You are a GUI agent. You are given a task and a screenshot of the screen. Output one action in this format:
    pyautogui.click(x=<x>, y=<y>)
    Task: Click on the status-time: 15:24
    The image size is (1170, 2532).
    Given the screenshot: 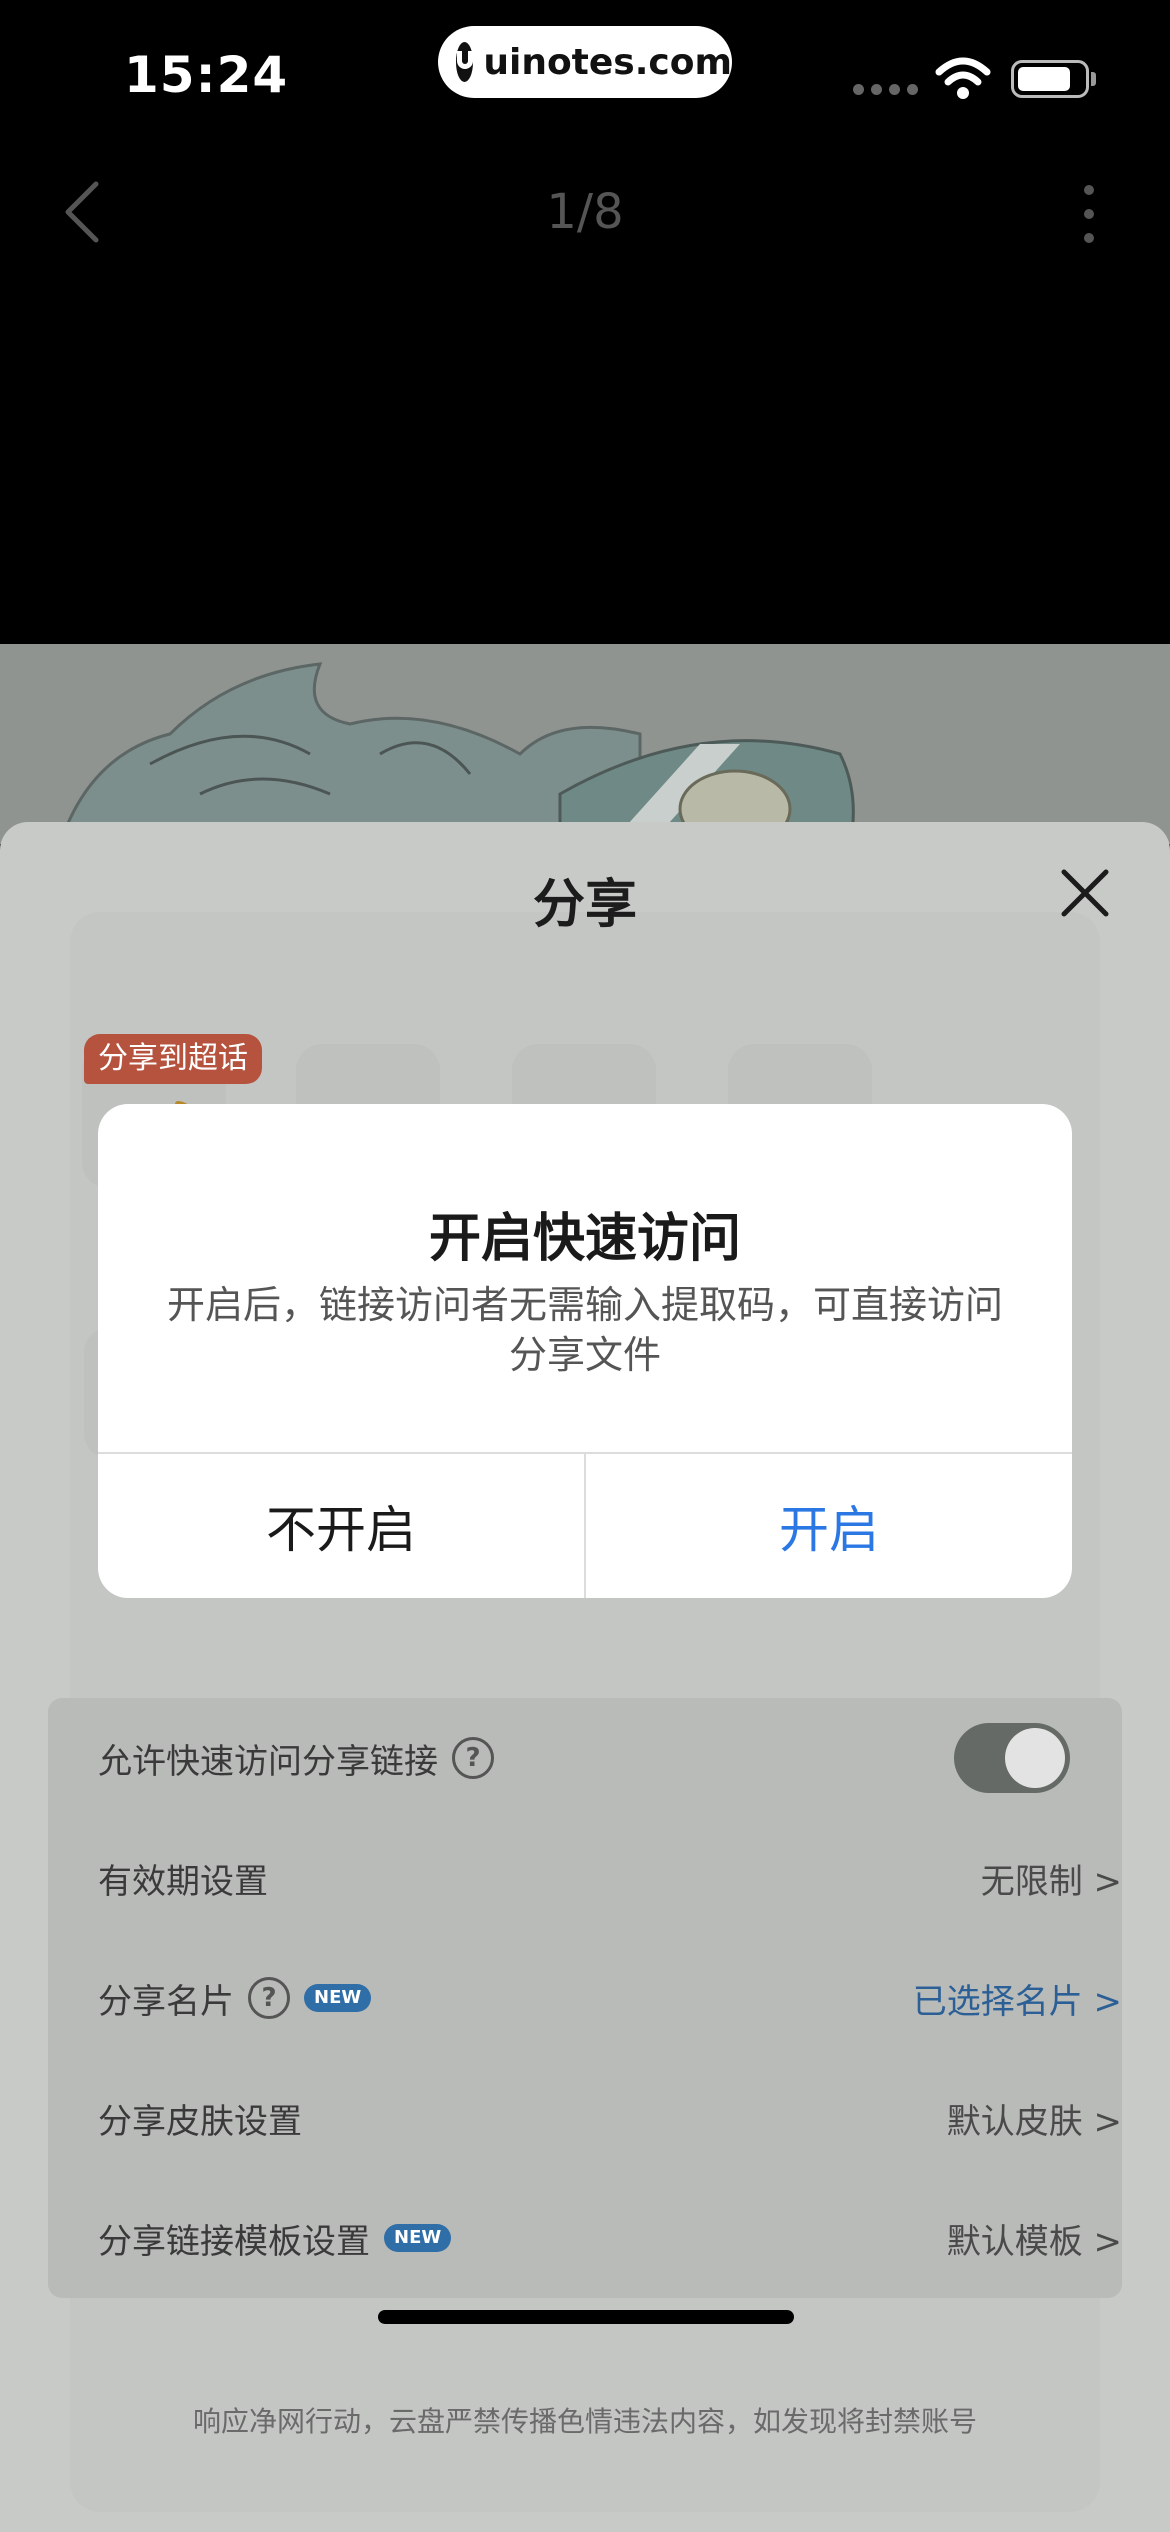 What is the action you would take?
    pyautogui.click(x=206, y=75)
    